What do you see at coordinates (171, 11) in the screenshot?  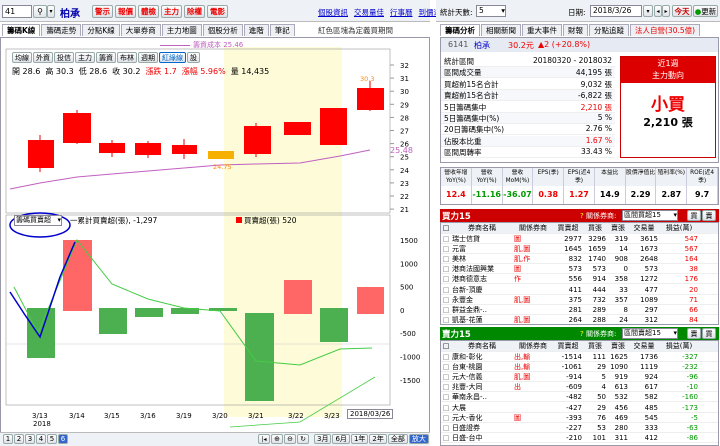 I see `toolbar-button-3: 主力` at bounding box center [171, 11].